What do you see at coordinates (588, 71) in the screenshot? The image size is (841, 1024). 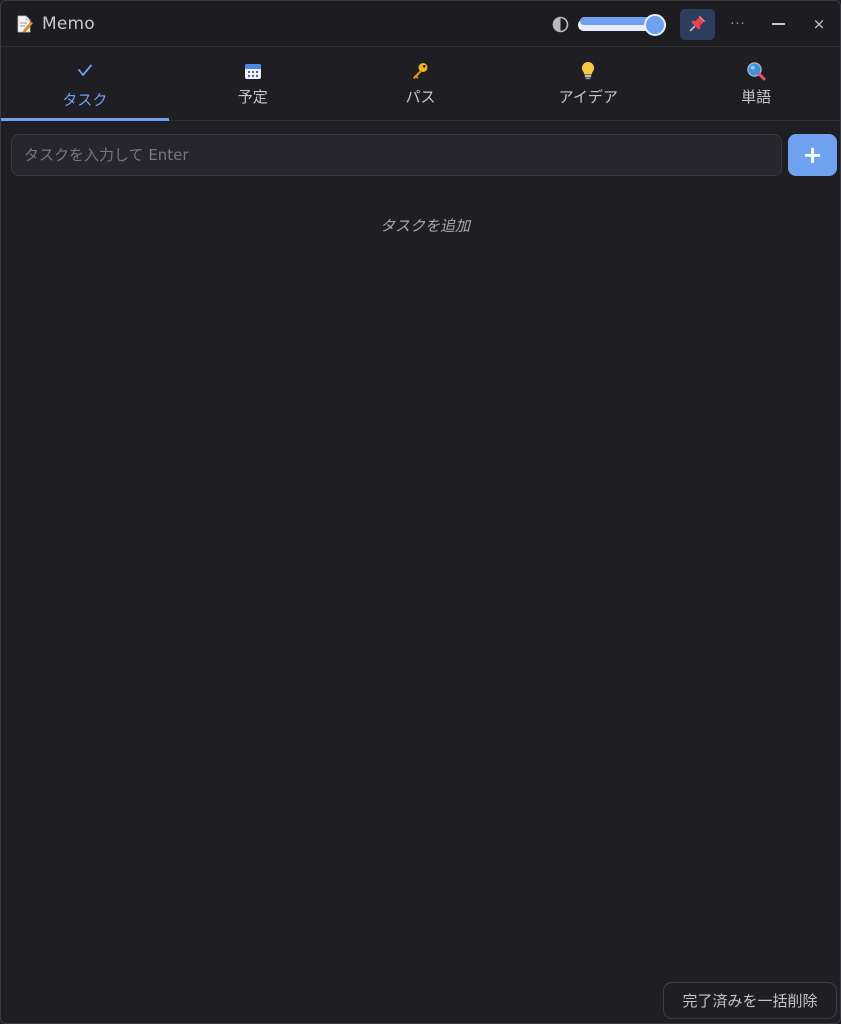 I see `lightbulb-icon` at bounding box center [588, 71].